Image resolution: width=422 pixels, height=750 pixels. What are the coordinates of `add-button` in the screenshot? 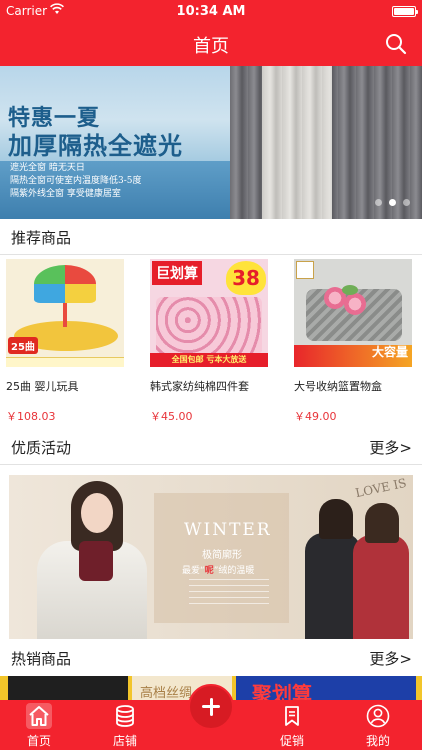 It's located at (211, 707).